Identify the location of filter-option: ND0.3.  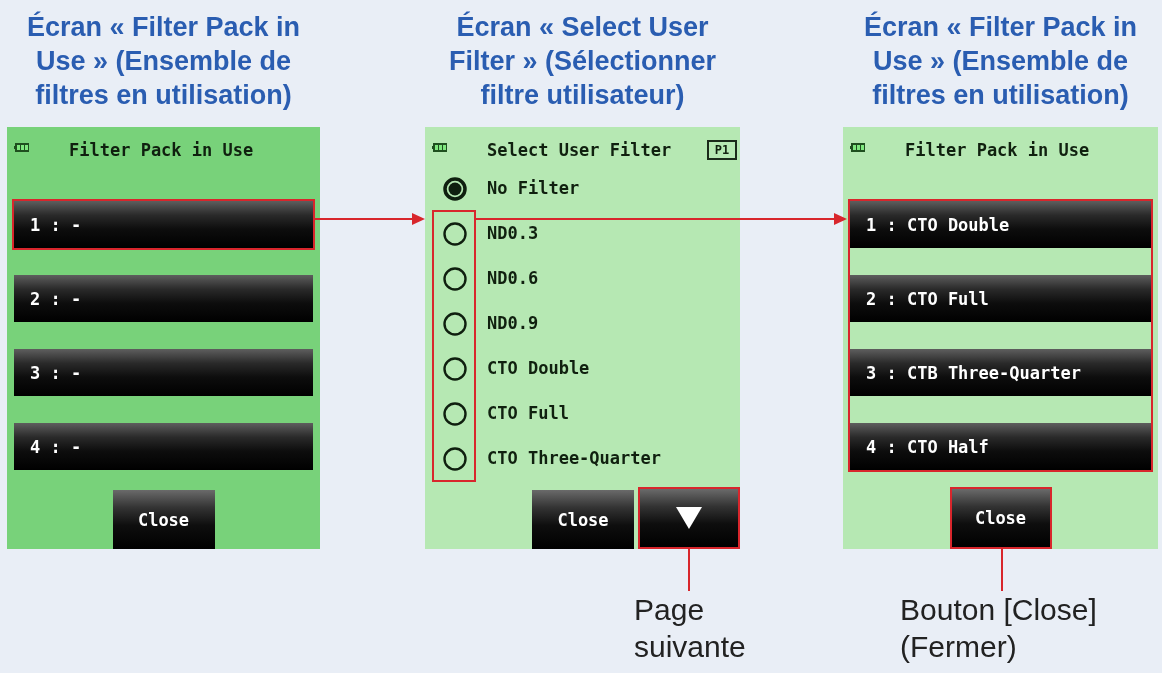
(582, 233).